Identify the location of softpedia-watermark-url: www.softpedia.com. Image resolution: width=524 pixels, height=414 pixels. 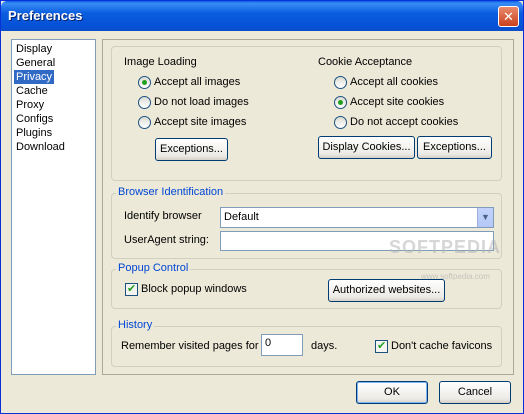
(455, 276).